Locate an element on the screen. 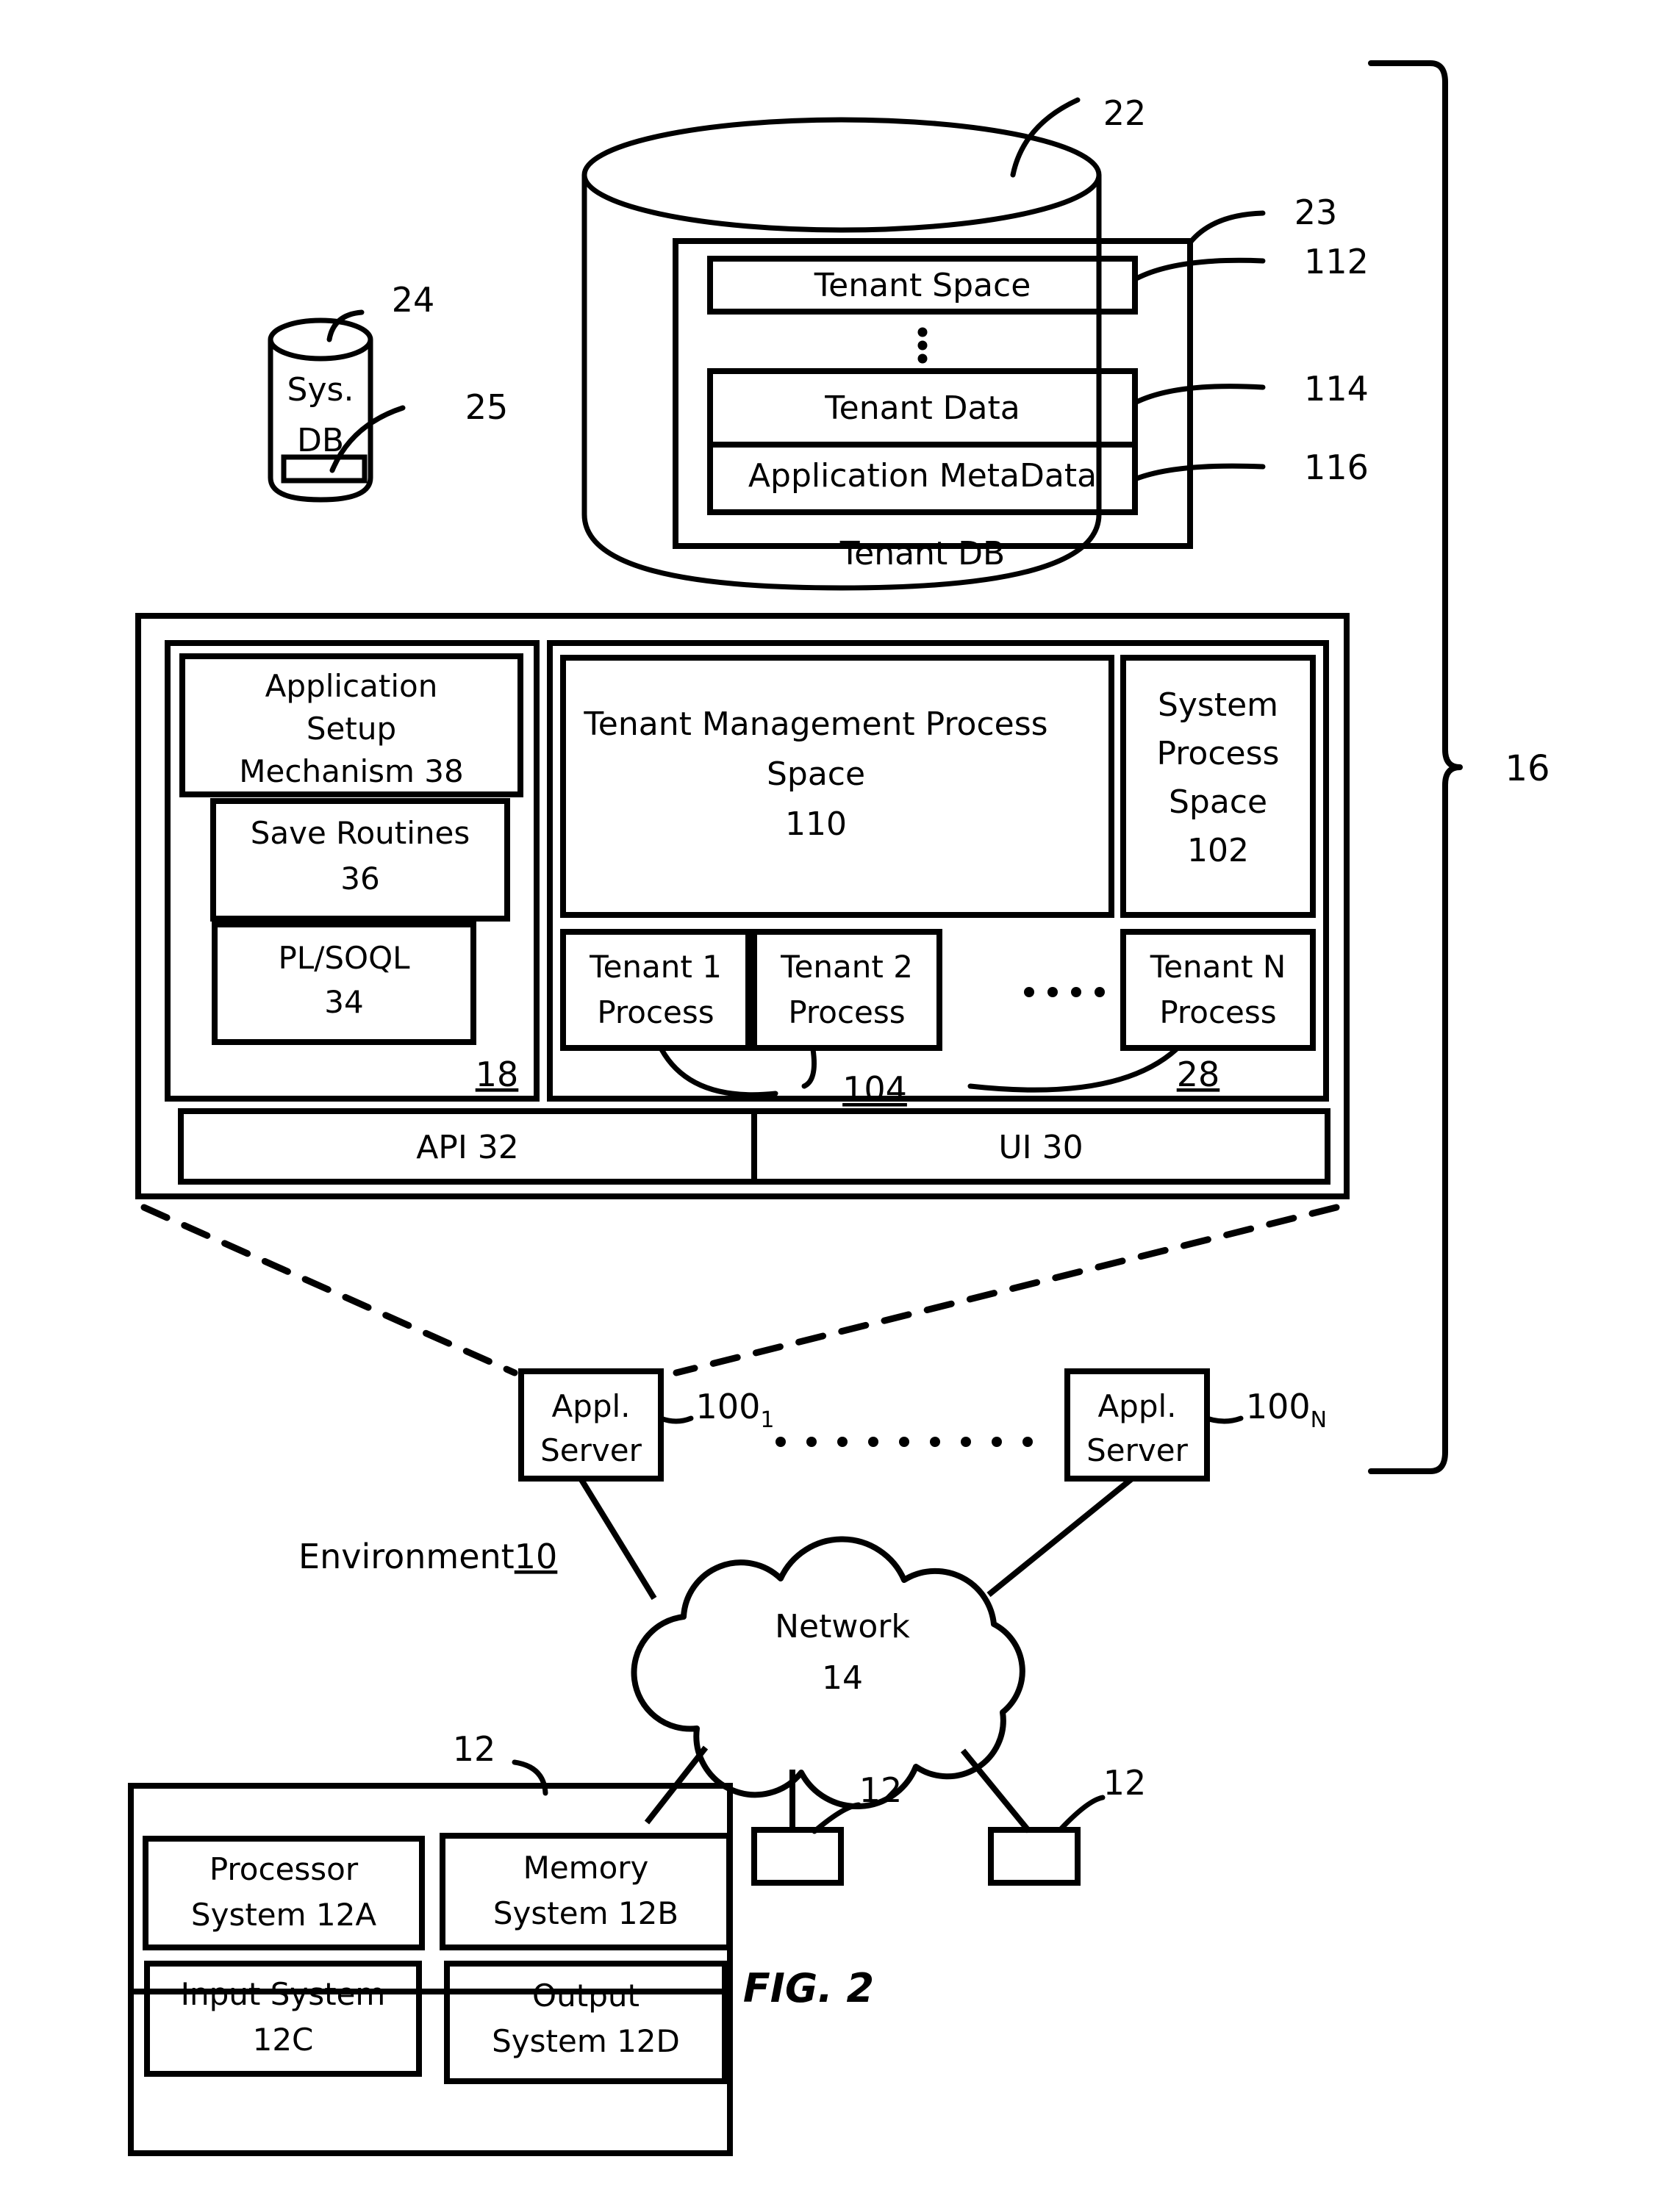 This screenshot has height=2212, width=1662. system-db-label-line2: DB is located at coordinates (321, 440).